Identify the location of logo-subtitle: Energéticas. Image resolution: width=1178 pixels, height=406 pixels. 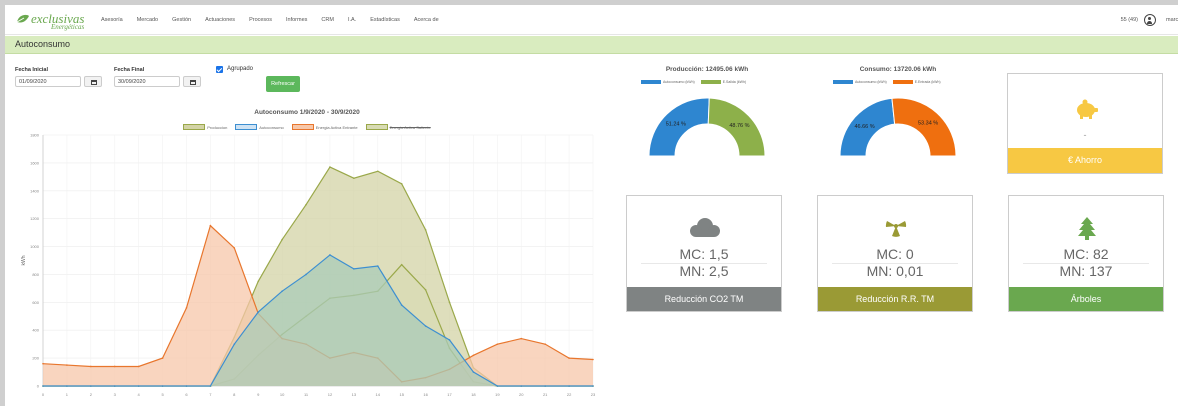
(68, 27).